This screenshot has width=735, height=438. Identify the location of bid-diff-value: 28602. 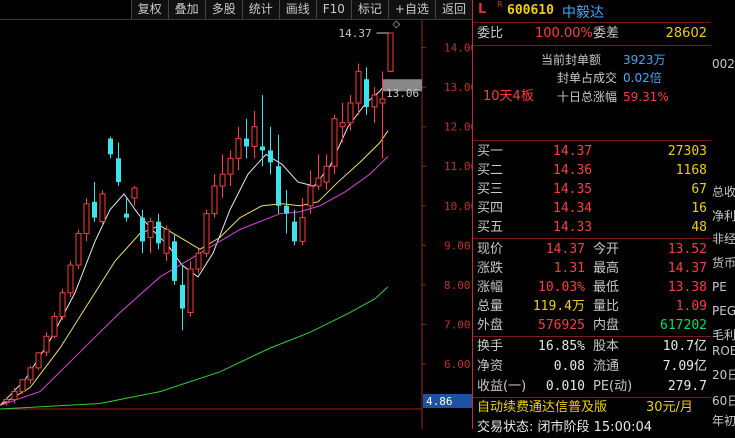
(686, 33).